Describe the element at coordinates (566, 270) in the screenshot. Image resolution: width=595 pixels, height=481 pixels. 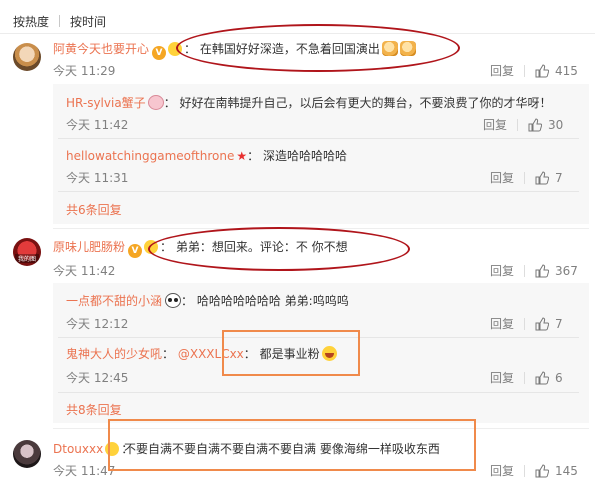
I see `like-count: 367` at that location.